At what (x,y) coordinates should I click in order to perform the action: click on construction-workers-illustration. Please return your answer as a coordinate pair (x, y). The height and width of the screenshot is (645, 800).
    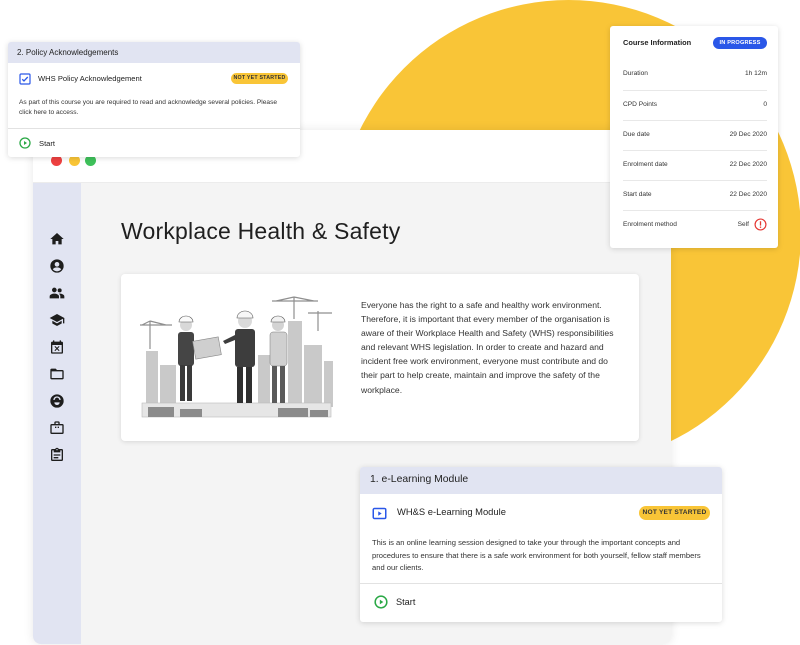
    Looking at the image, I should click on (236, 356).